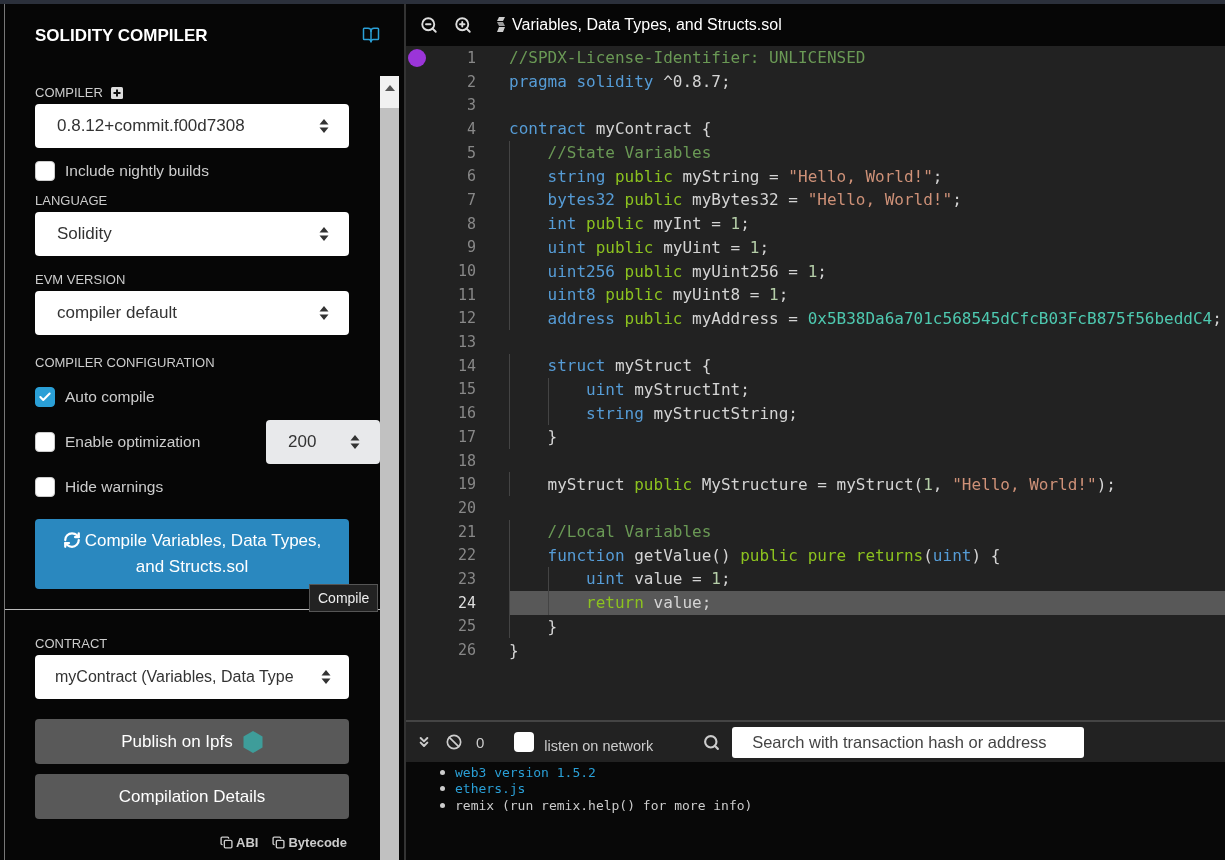 This screenshot has height=860, width=1225. Describe the element at coordinates (417, 57) in the screenshot. I see `breakpoint-dot` at that location.